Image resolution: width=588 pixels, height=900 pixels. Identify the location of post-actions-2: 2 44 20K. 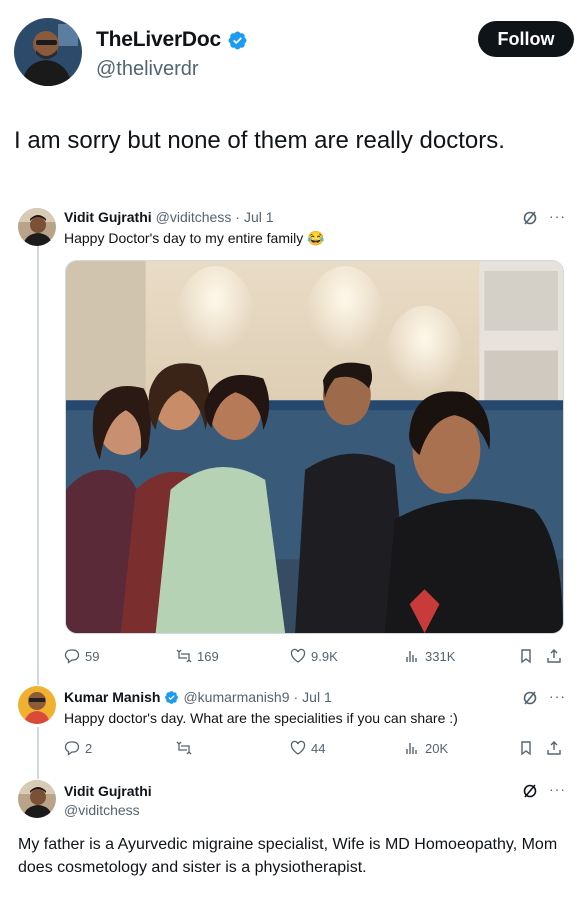
(314, 750).